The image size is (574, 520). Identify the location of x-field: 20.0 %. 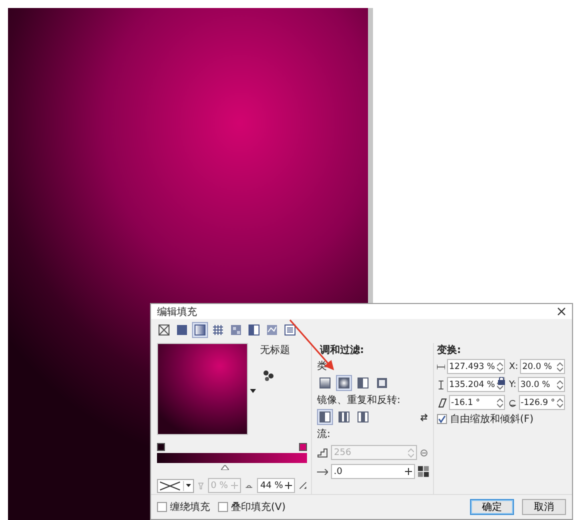
(542, 366).